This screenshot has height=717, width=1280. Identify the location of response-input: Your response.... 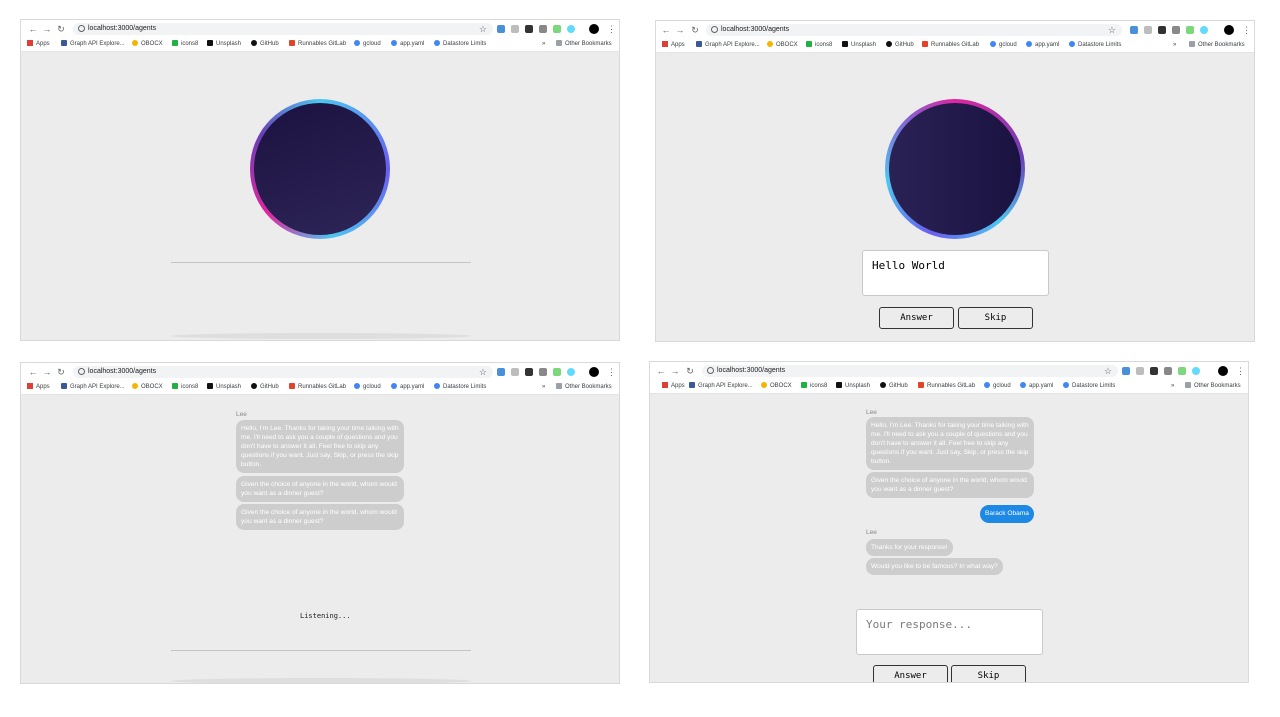
(949, 632).